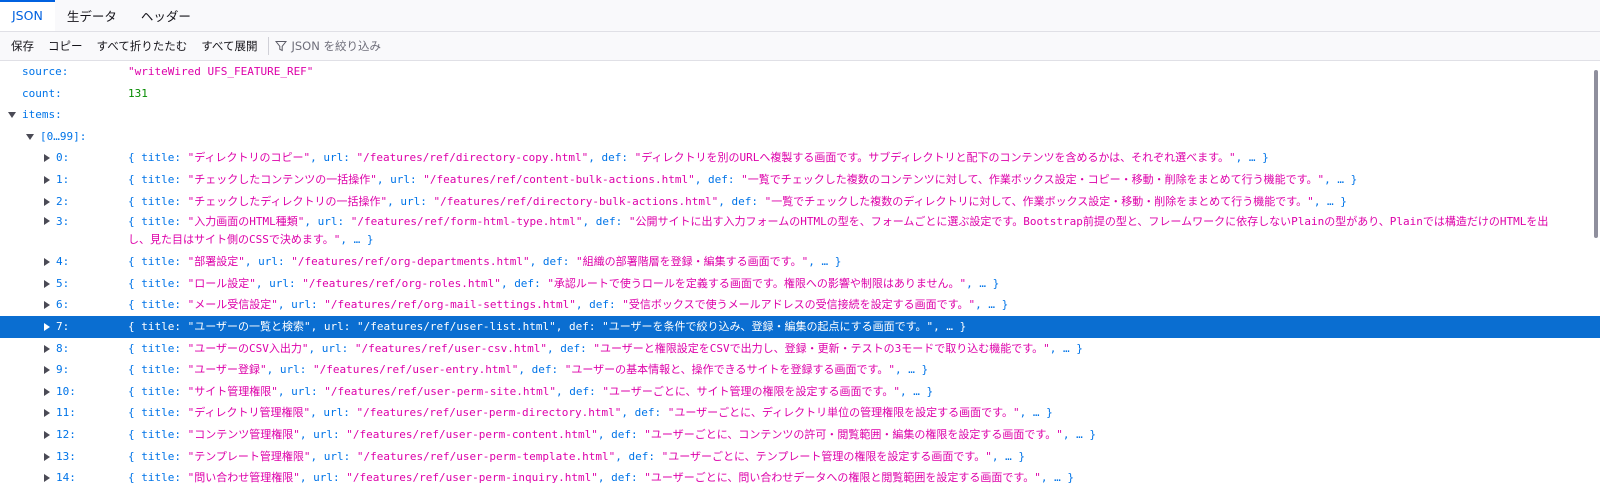 This screenshot has width=1600, height=496. I want to click on prop-title-value: "チェックしたコンテンツの一括操作", so click(282, 179).